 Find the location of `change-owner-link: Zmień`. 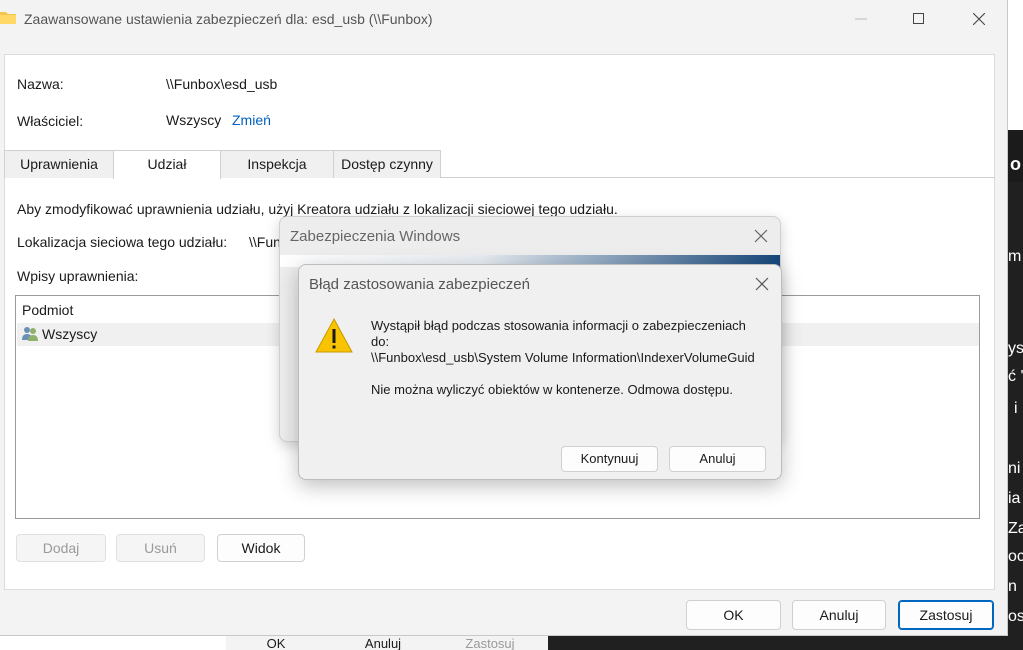

change-owner-link: Zmień is located at coordinates (251, 120).